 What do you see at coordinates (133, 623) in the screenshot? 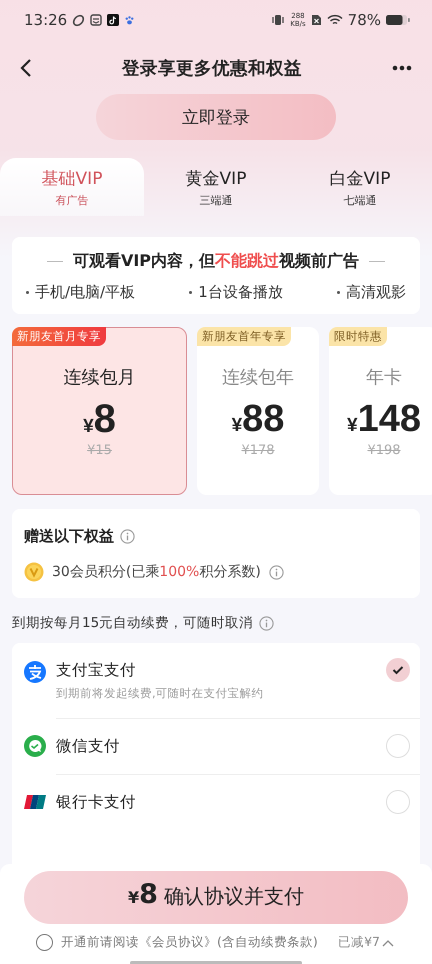
I see `renewal-note: 到期按每月15元自动续费，可随时取消` at bounding box center [133, 623].